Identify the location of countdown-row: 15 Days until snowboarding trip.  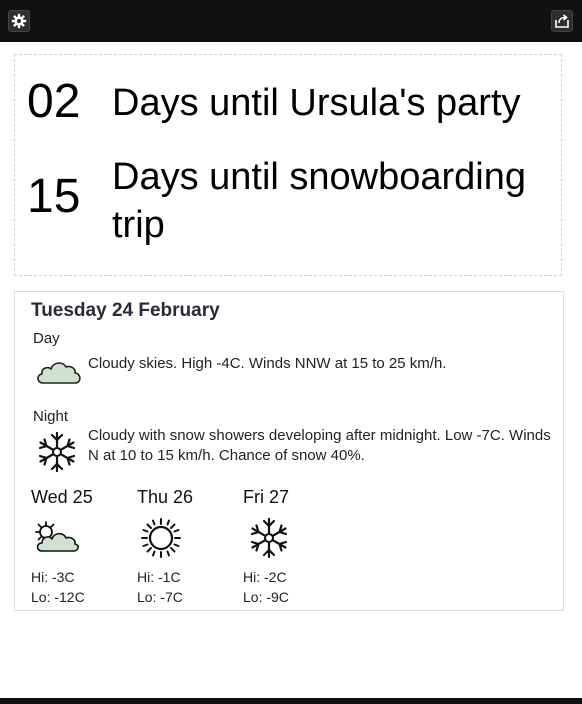
(288, 203).